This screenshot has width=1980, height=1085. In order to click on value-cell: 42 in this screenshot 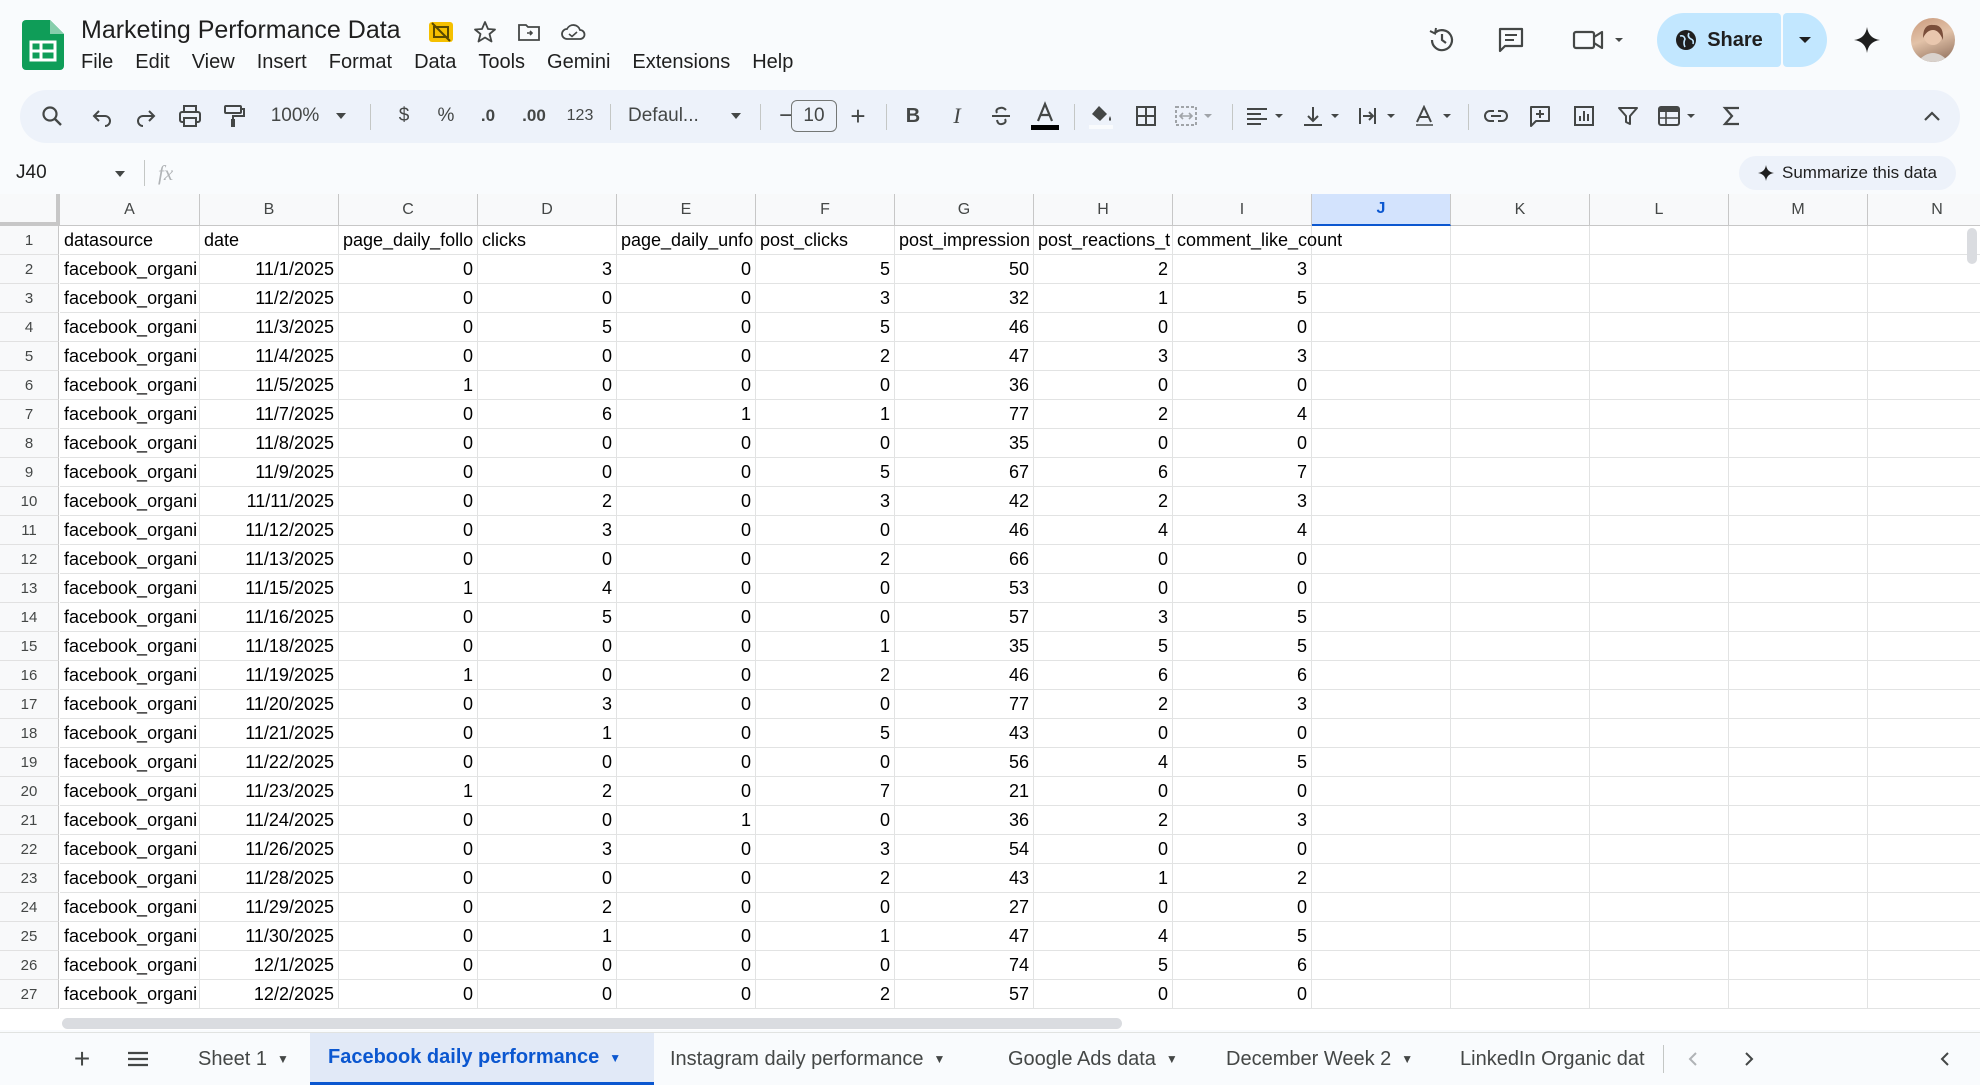, I will do `click(964, 501)`.